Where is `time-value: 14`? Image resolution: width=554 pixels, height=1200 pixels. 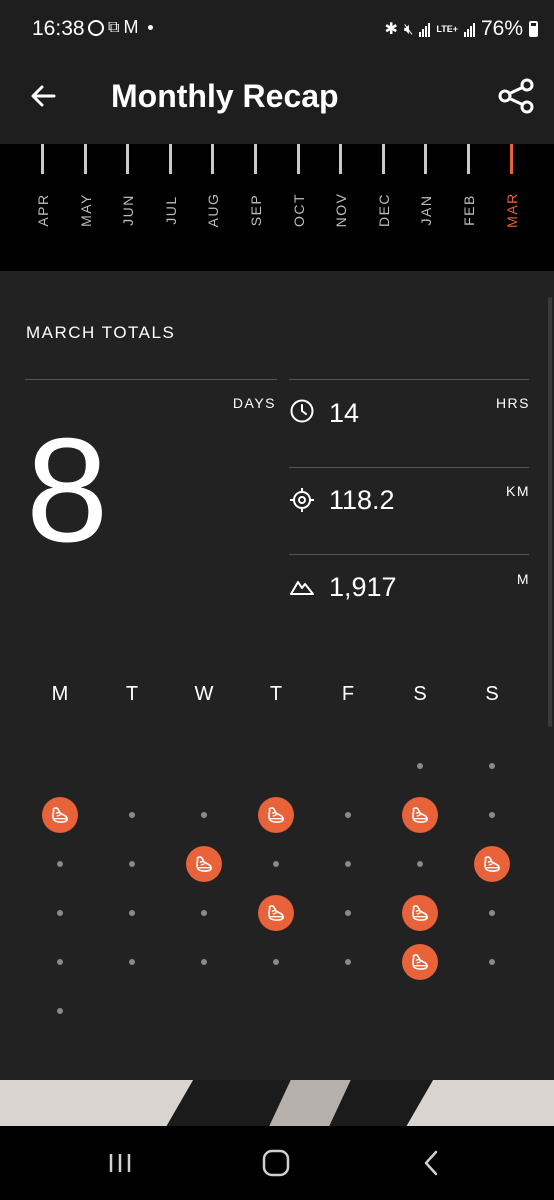
time-value: 14 is located at coordinates (344, 413).